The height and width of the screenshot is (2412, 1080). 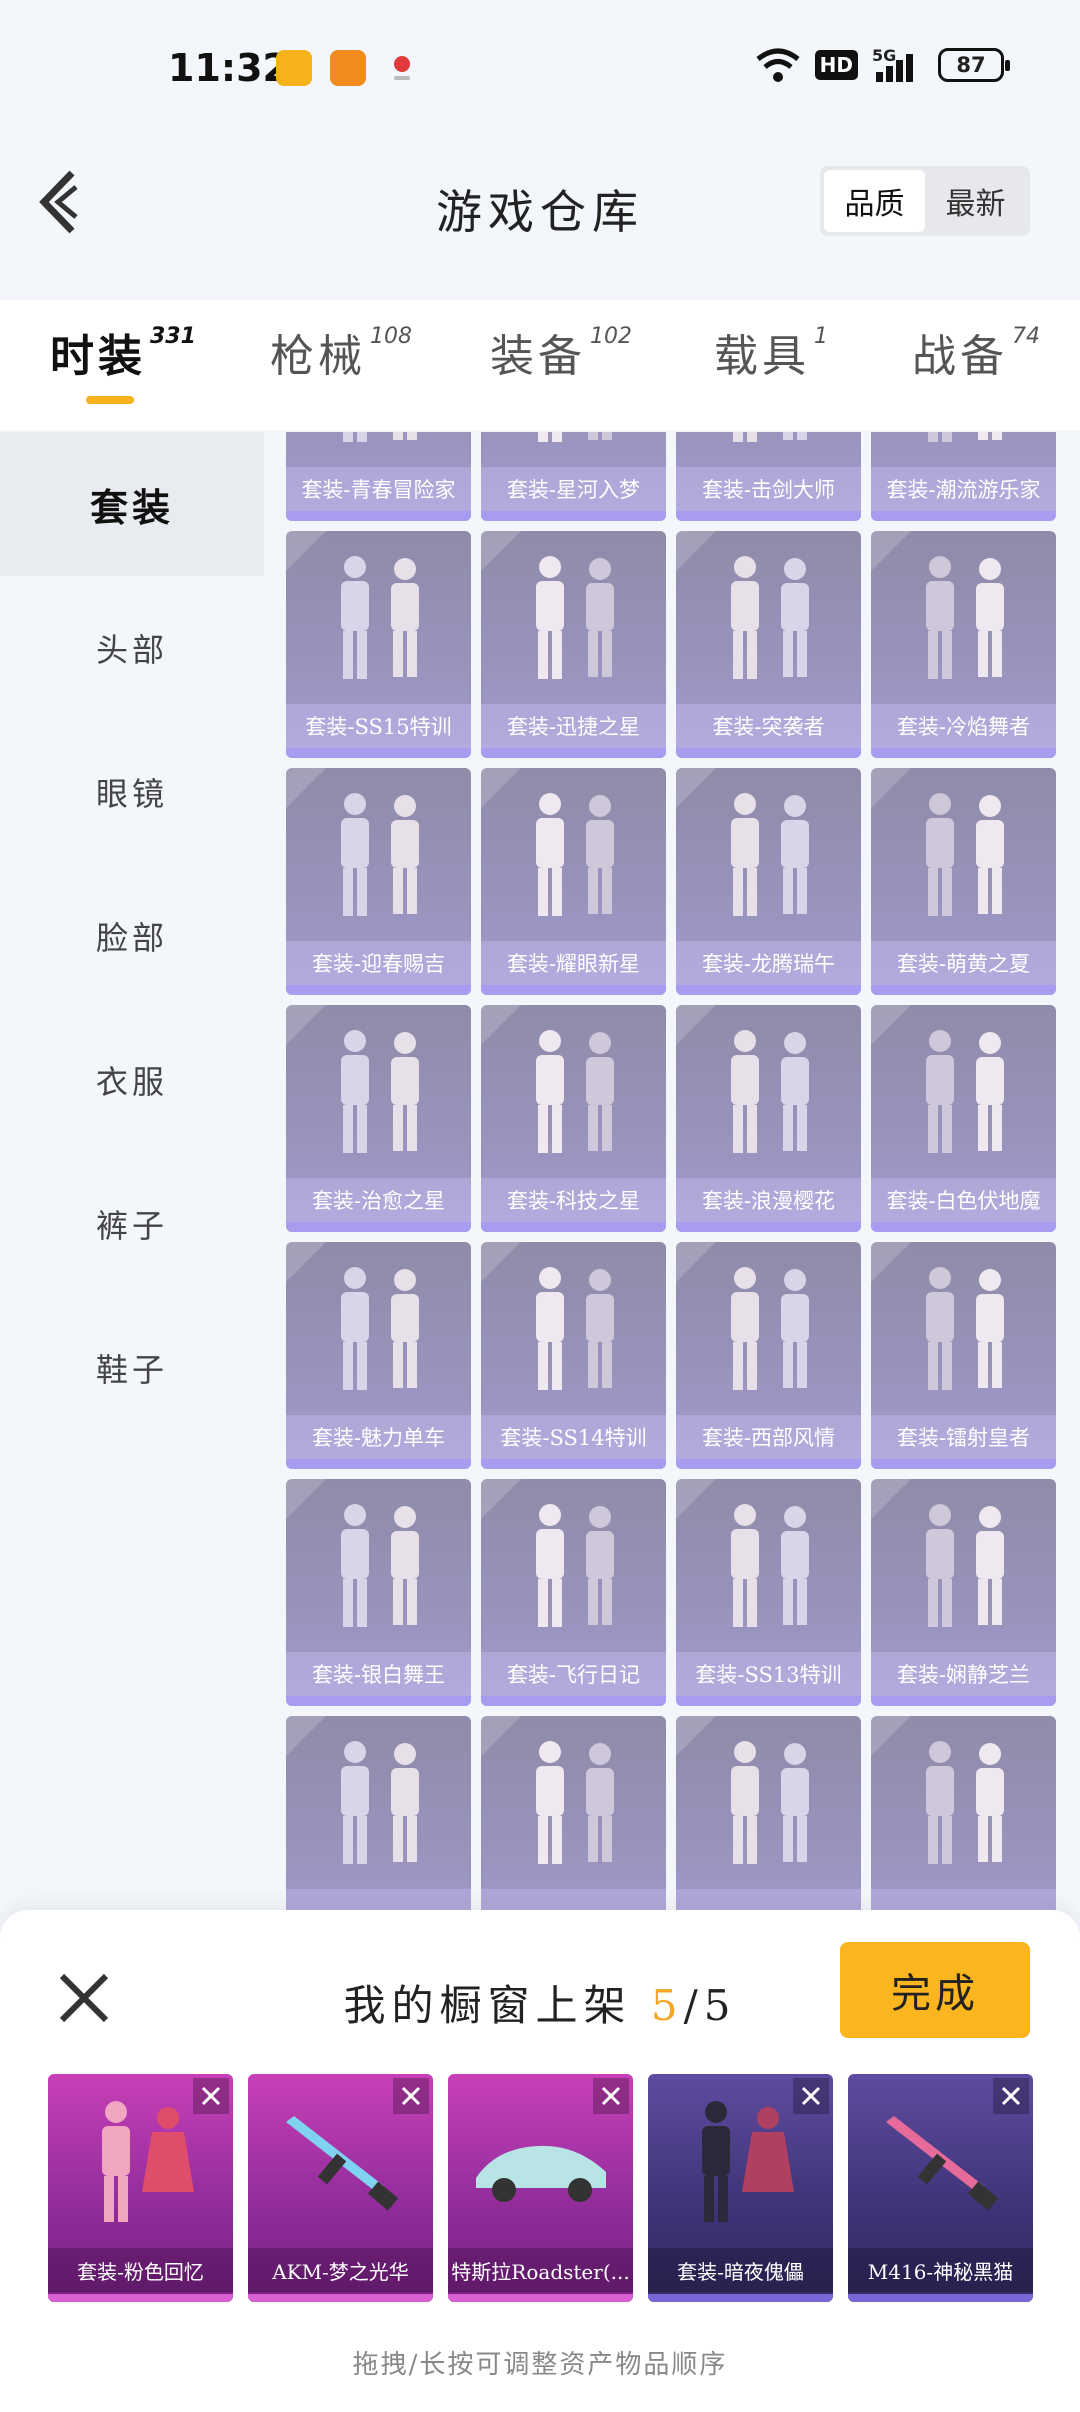 I want to click on outfit-name: 套装-飞行日记, so click(x=573, y=1674).